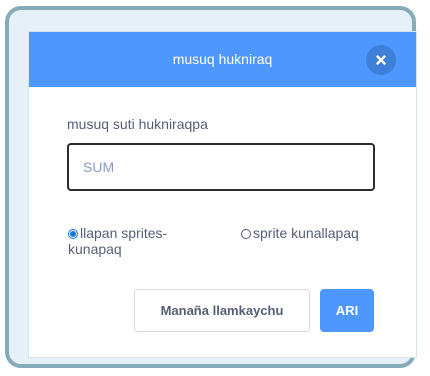  What do you see at coordinates (73, 234) in the screenshot?
I see `radio-all-sprites` at bounding box center [73, 234].